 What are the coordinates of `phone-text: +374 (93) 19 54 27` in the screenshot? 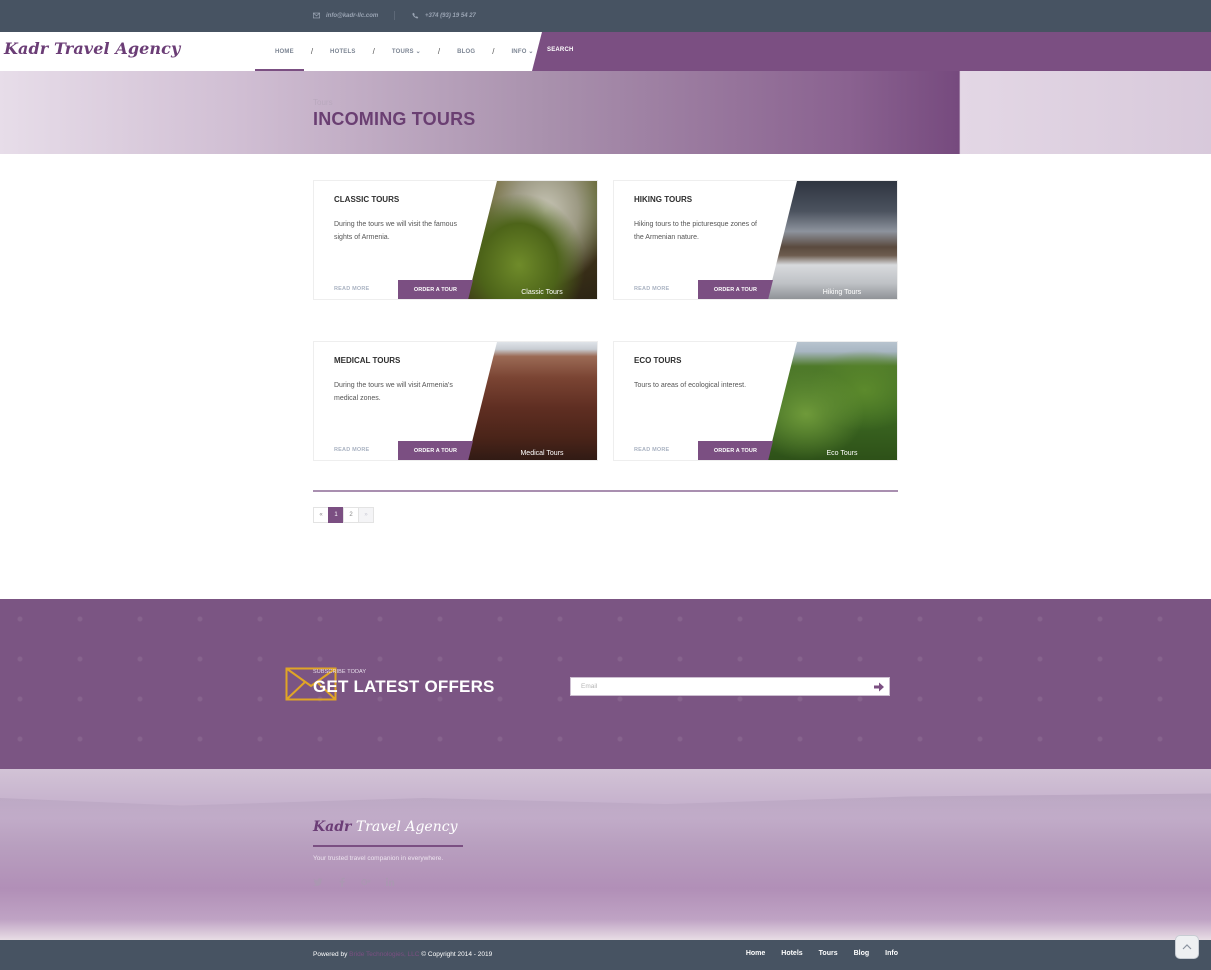 It's located at (450, 15).